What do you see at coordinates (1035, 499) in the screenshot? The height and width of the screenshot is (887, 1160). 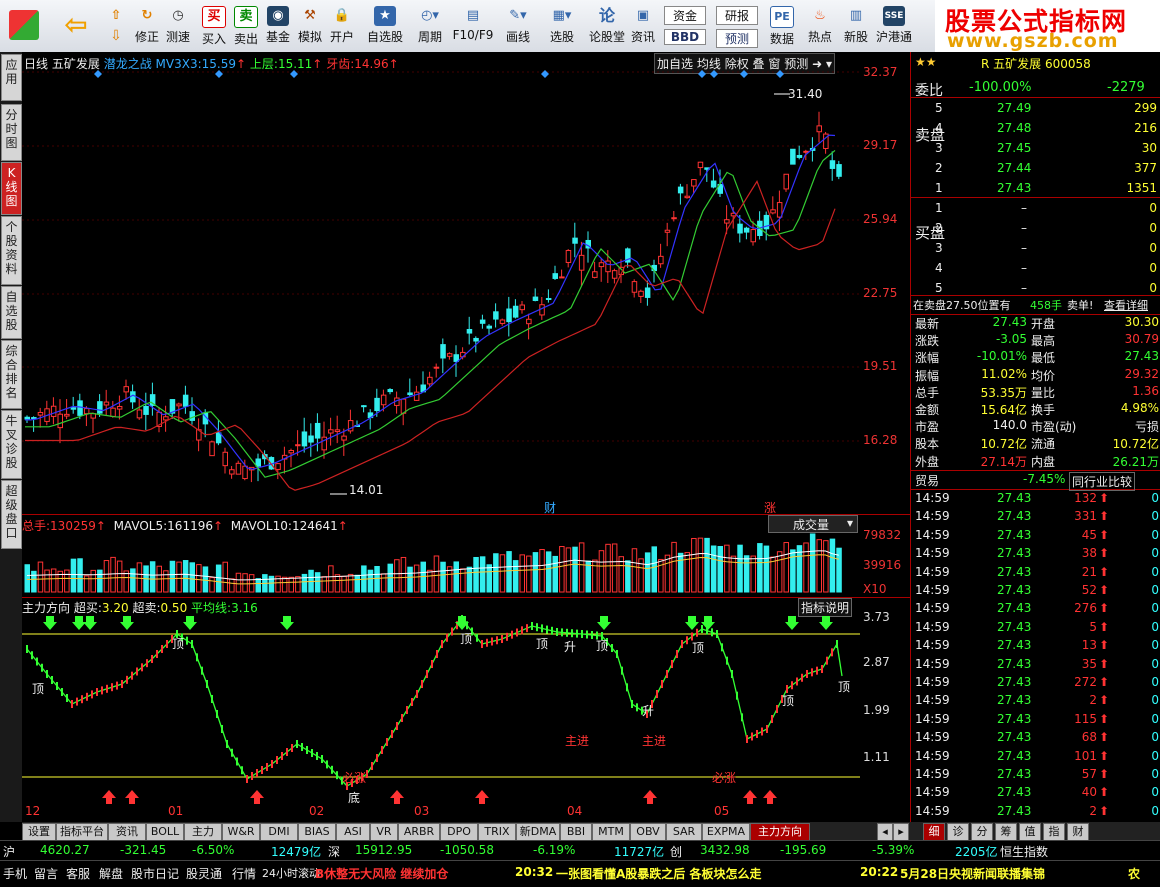 I see `tick-row: 14:59 27.43 132 ⬆ 0` at bounding box center [1035, 499].